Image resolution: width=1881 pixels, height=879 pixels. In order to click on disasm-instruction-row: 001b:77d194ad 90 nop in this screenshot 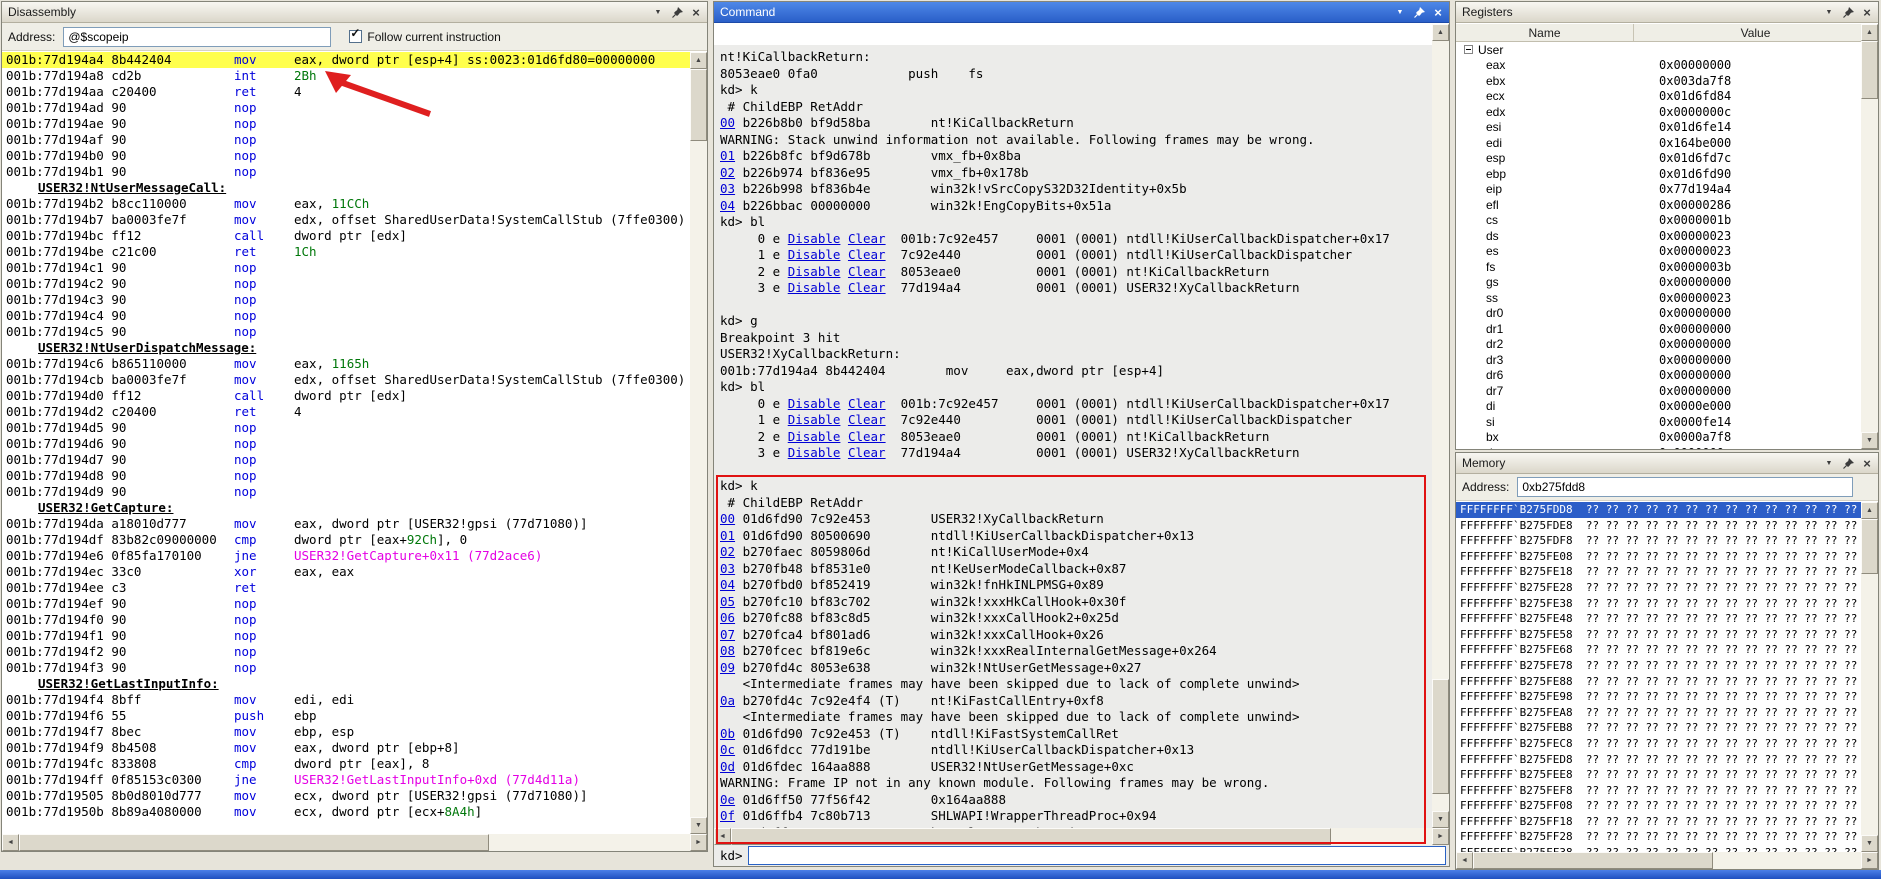, I will do `click(346, 108)`.